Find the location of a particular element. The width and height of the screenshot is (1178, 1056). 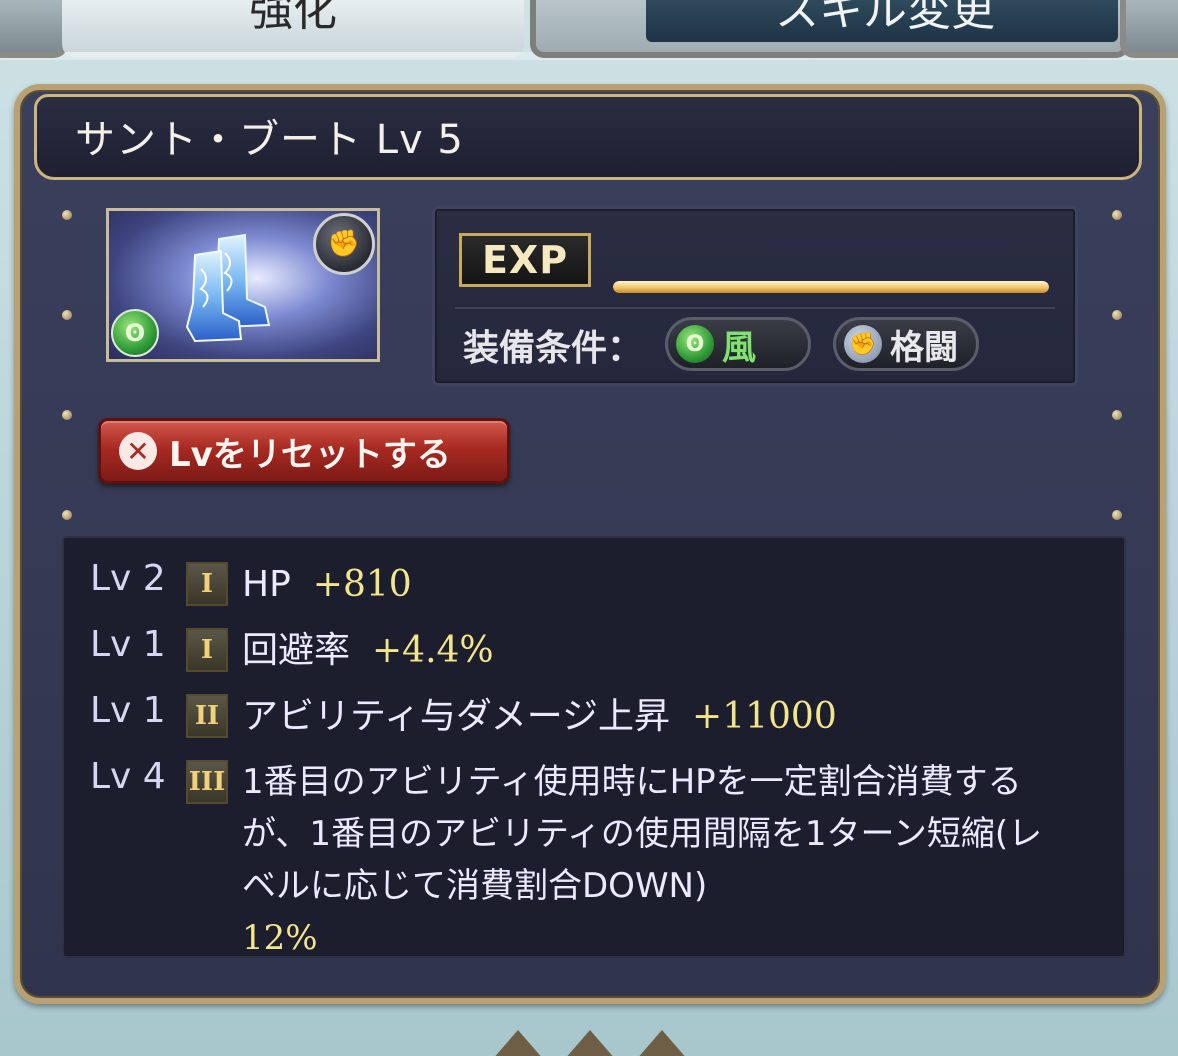

condition-fist: ✊ 格闘 is located at coordinates (906, 344).